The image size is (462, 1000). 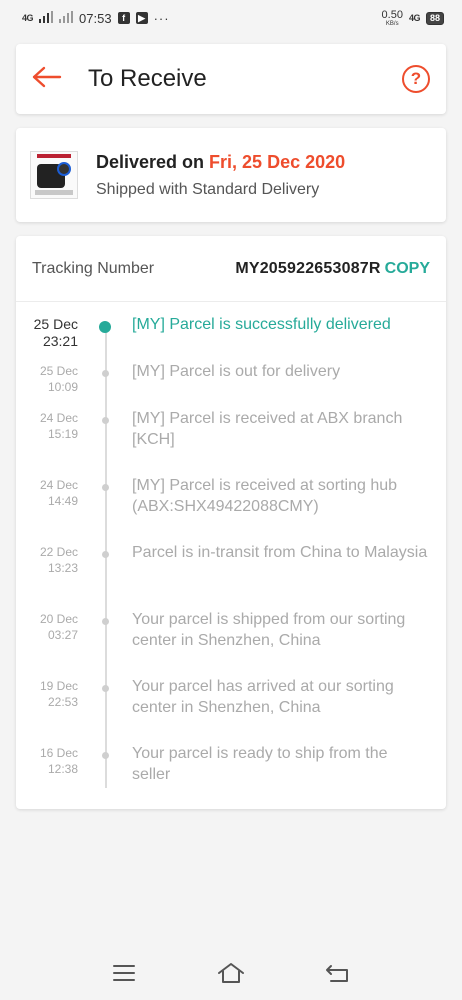 I want to click on network-indicator-left: 4G, so click(x=28, y=18).